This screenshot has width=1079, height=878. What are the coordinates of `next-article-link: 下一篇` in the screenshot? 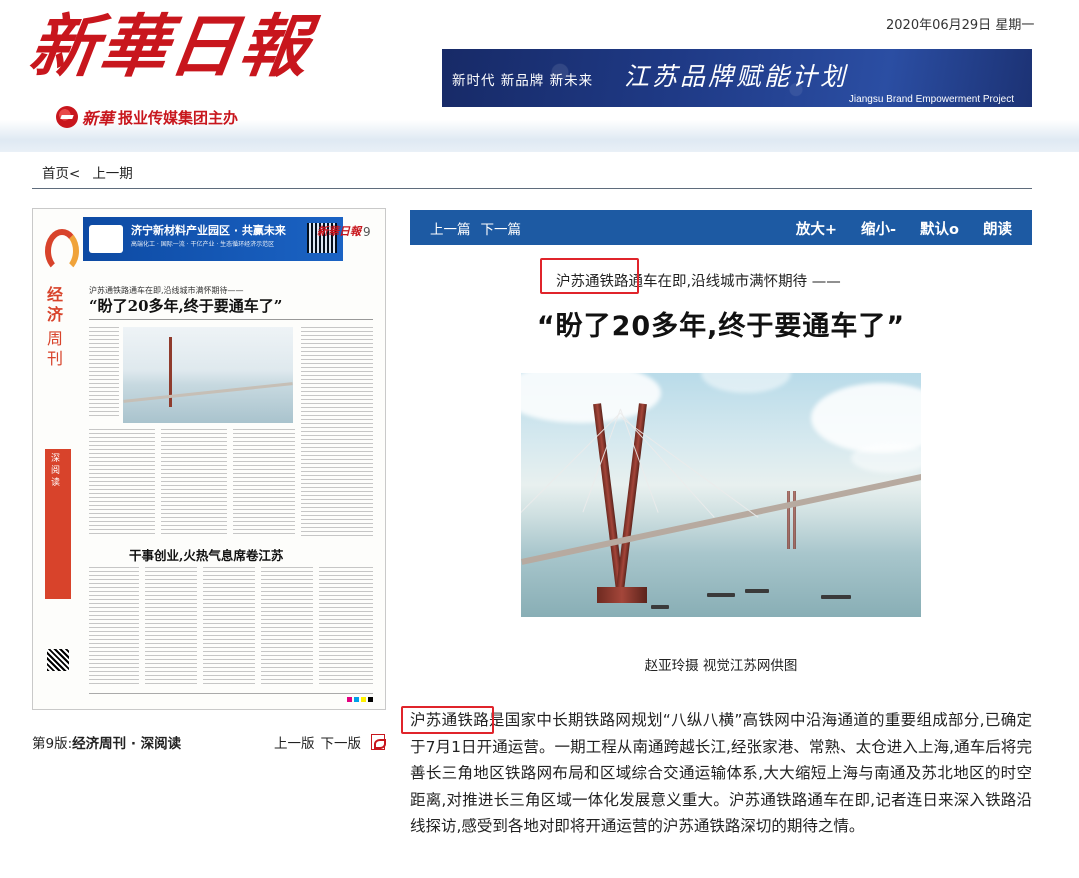 It's located at (501, 228).